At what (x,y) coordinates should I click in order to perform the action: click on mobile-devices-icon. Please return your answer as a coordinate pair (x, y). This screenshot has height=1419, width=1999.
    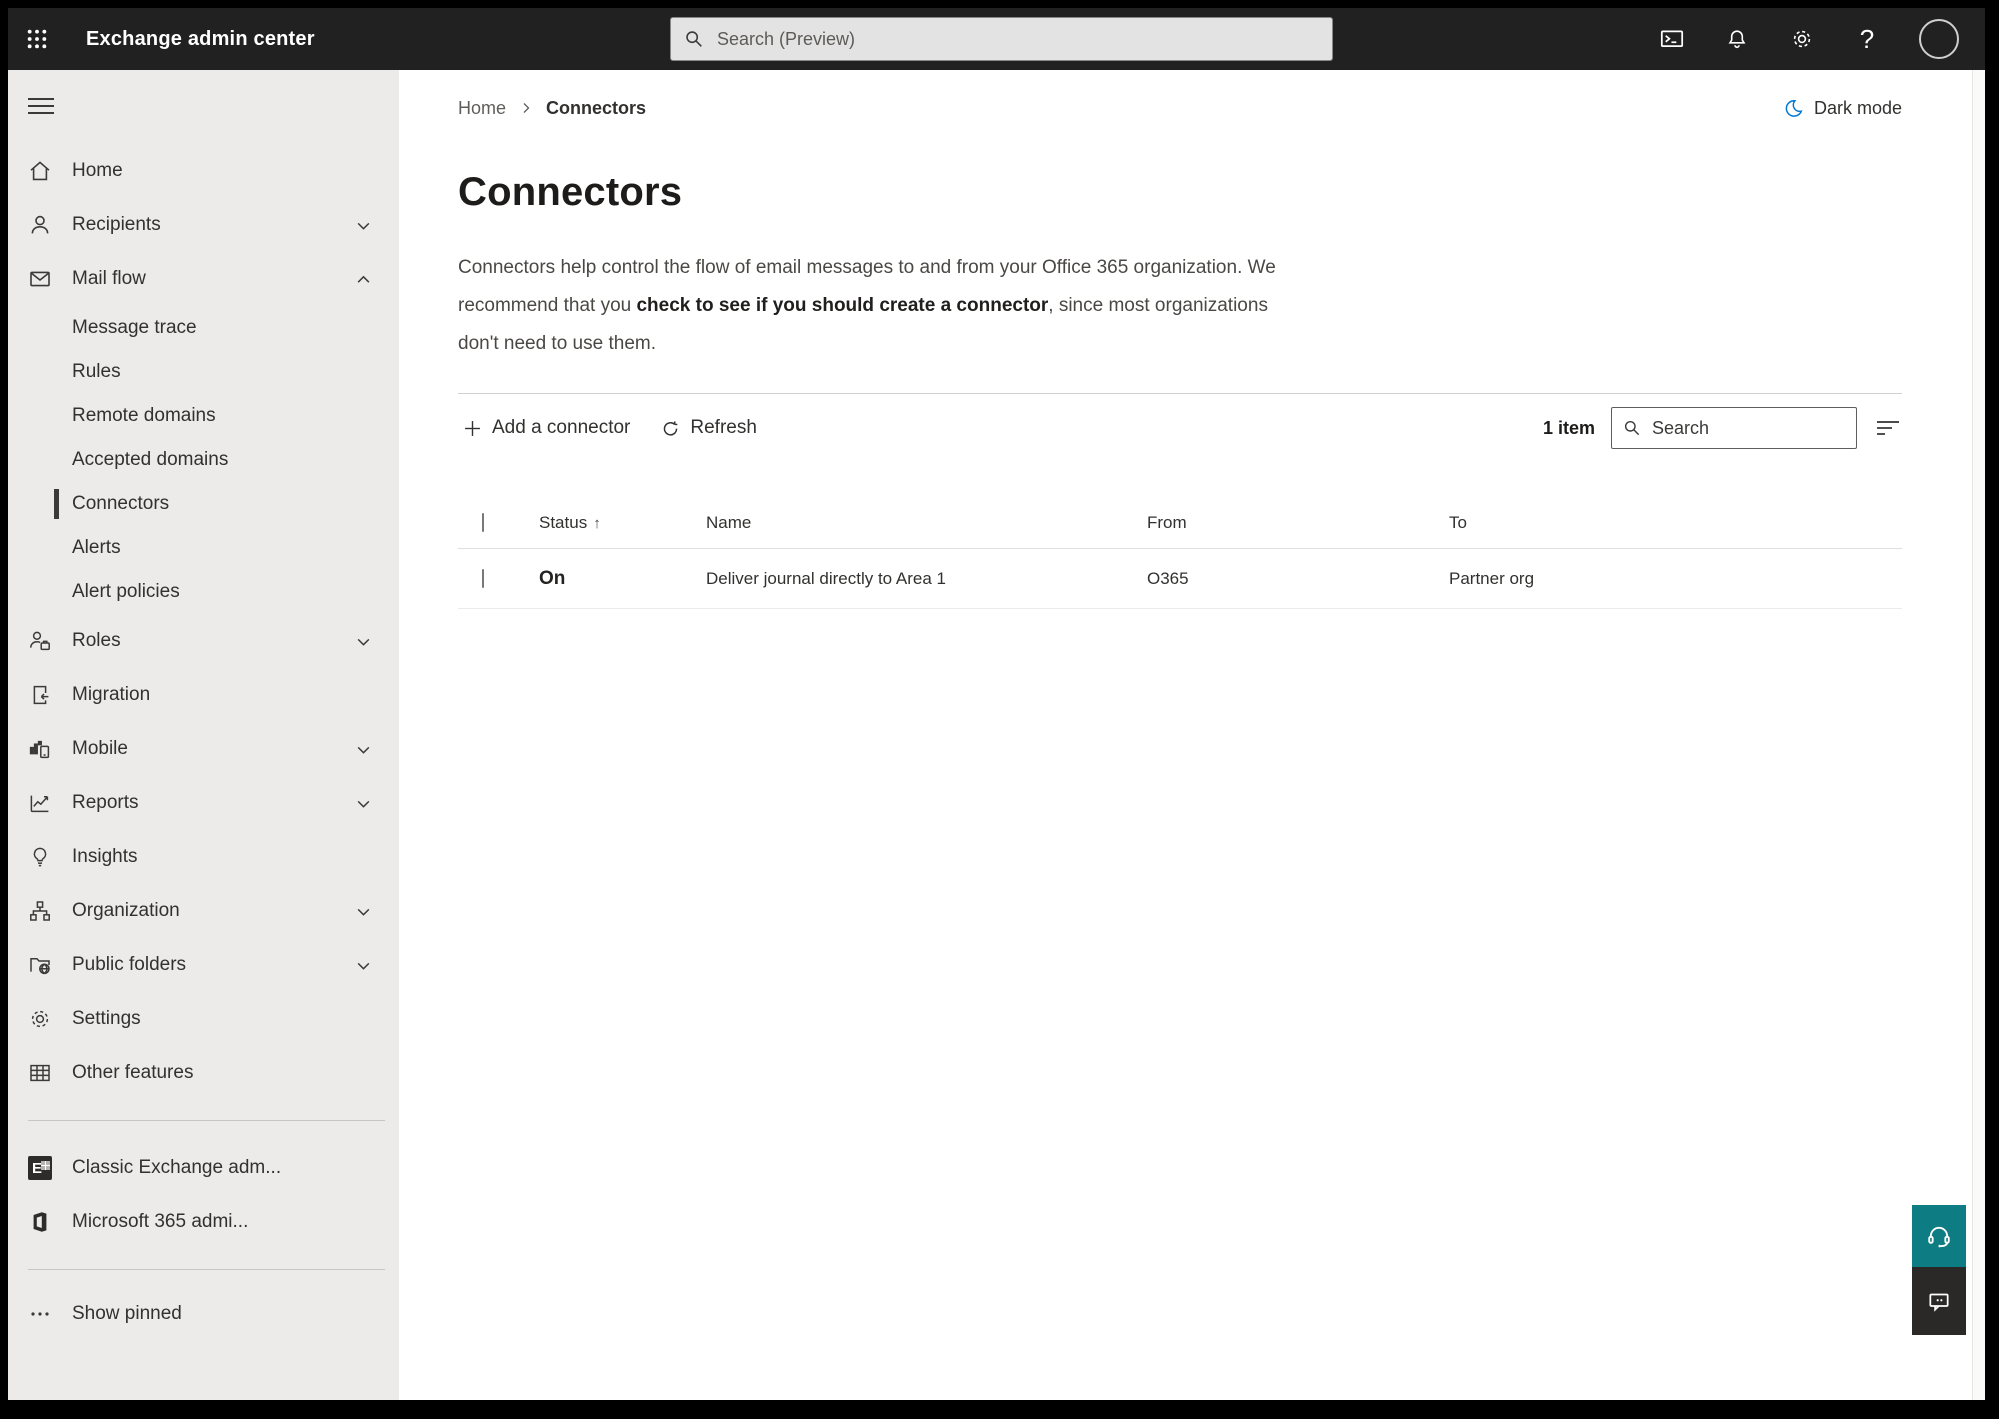
    Looking at the image, I should click on (40, 749).